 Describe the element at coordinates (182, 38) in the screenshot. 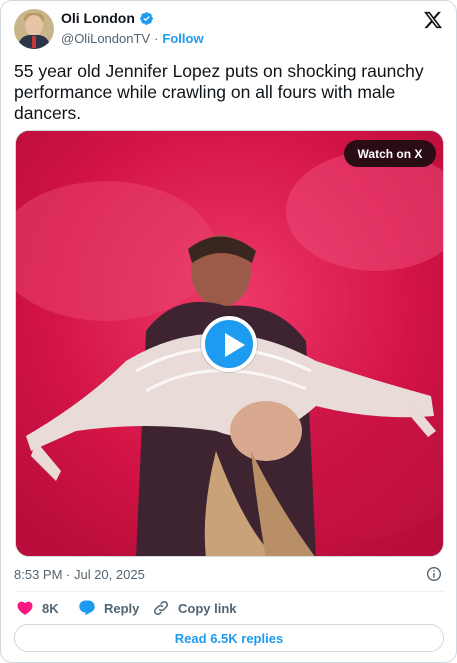

I see `follow-link: Follow` at that location.